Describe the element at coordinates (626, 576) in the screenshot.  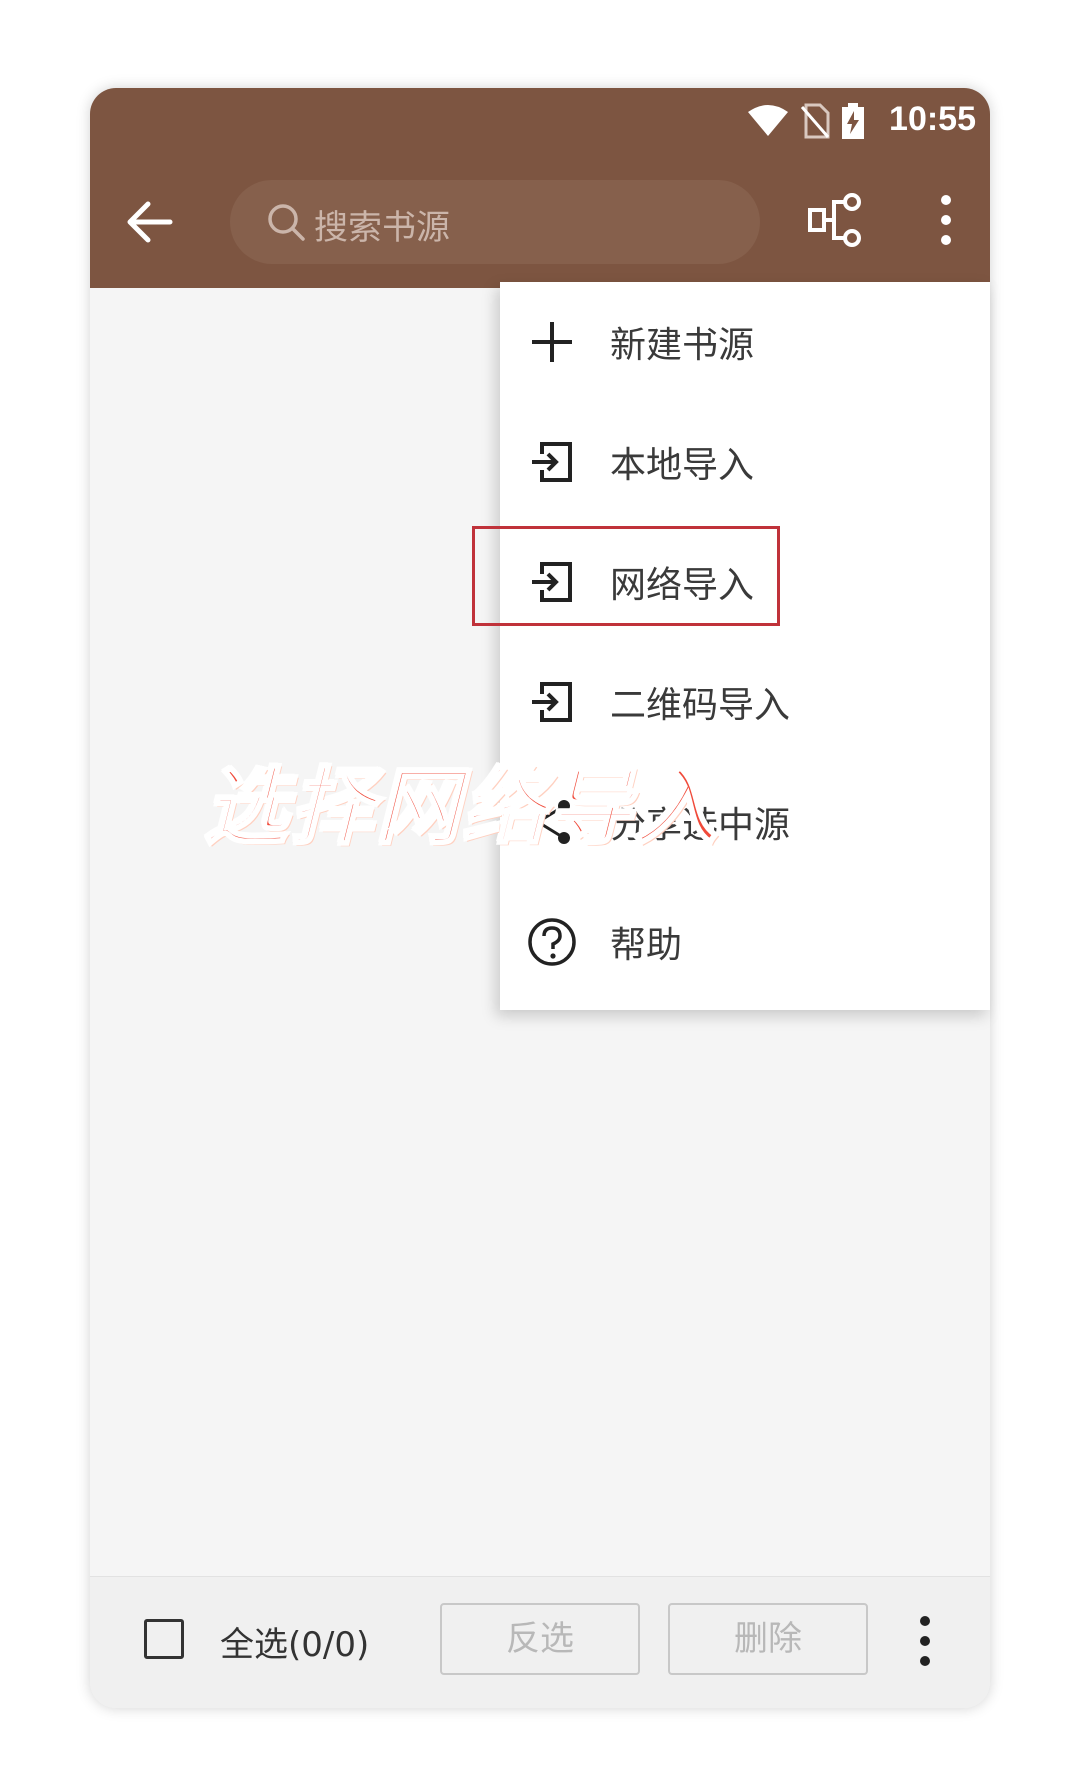
I see `highlight-box` at that location.